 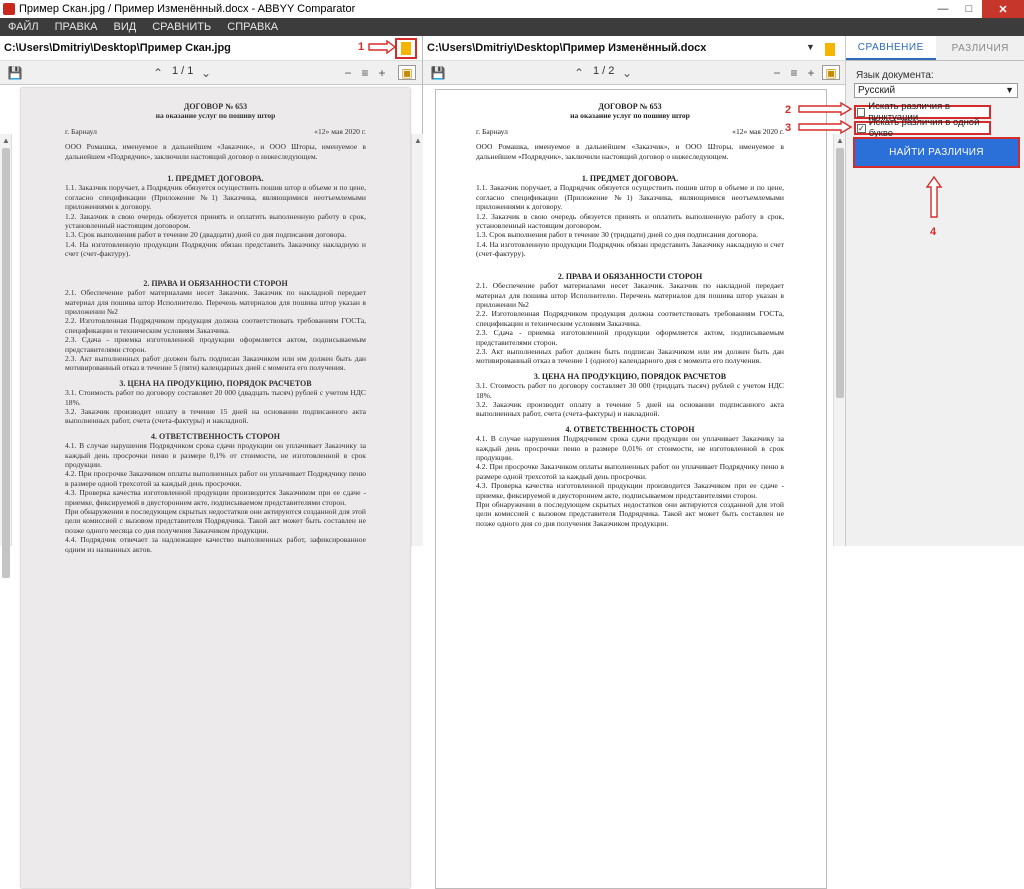 I want to click on left-next-page-icon: ⌄, so click(x=206, y=72).